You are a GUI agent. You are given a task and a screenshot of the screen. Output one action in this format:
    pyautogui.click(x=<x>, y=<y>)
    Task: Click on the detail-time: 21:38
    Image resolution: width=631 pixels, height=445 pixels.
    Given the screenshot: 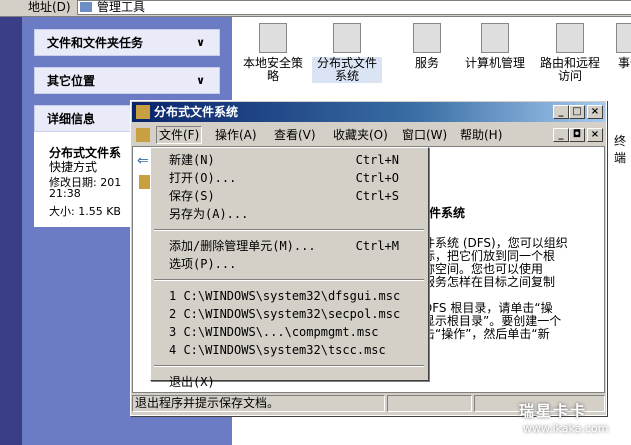 What is the action you would take?
    pyautogui.click(x=65, y=193)
    